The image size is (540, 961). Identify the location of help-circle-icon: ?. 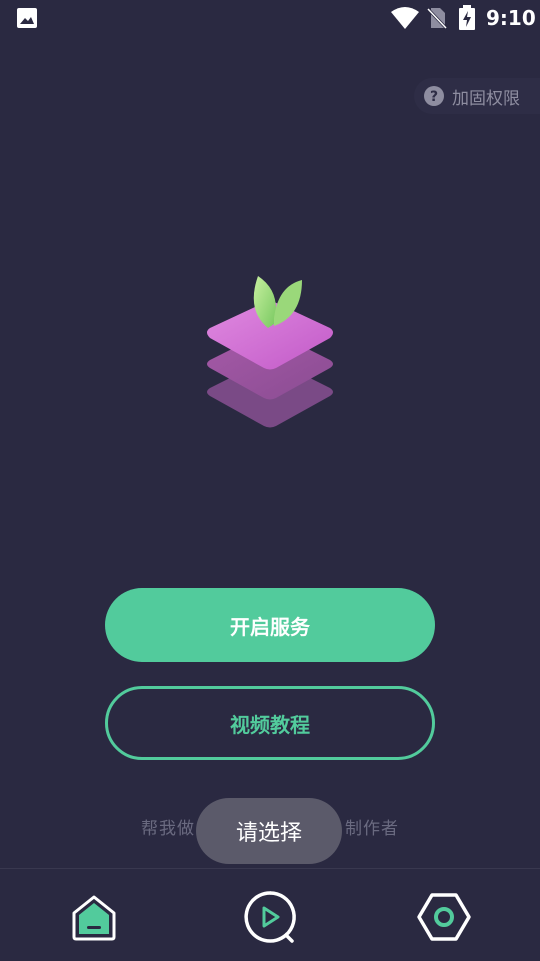
(434, 96).